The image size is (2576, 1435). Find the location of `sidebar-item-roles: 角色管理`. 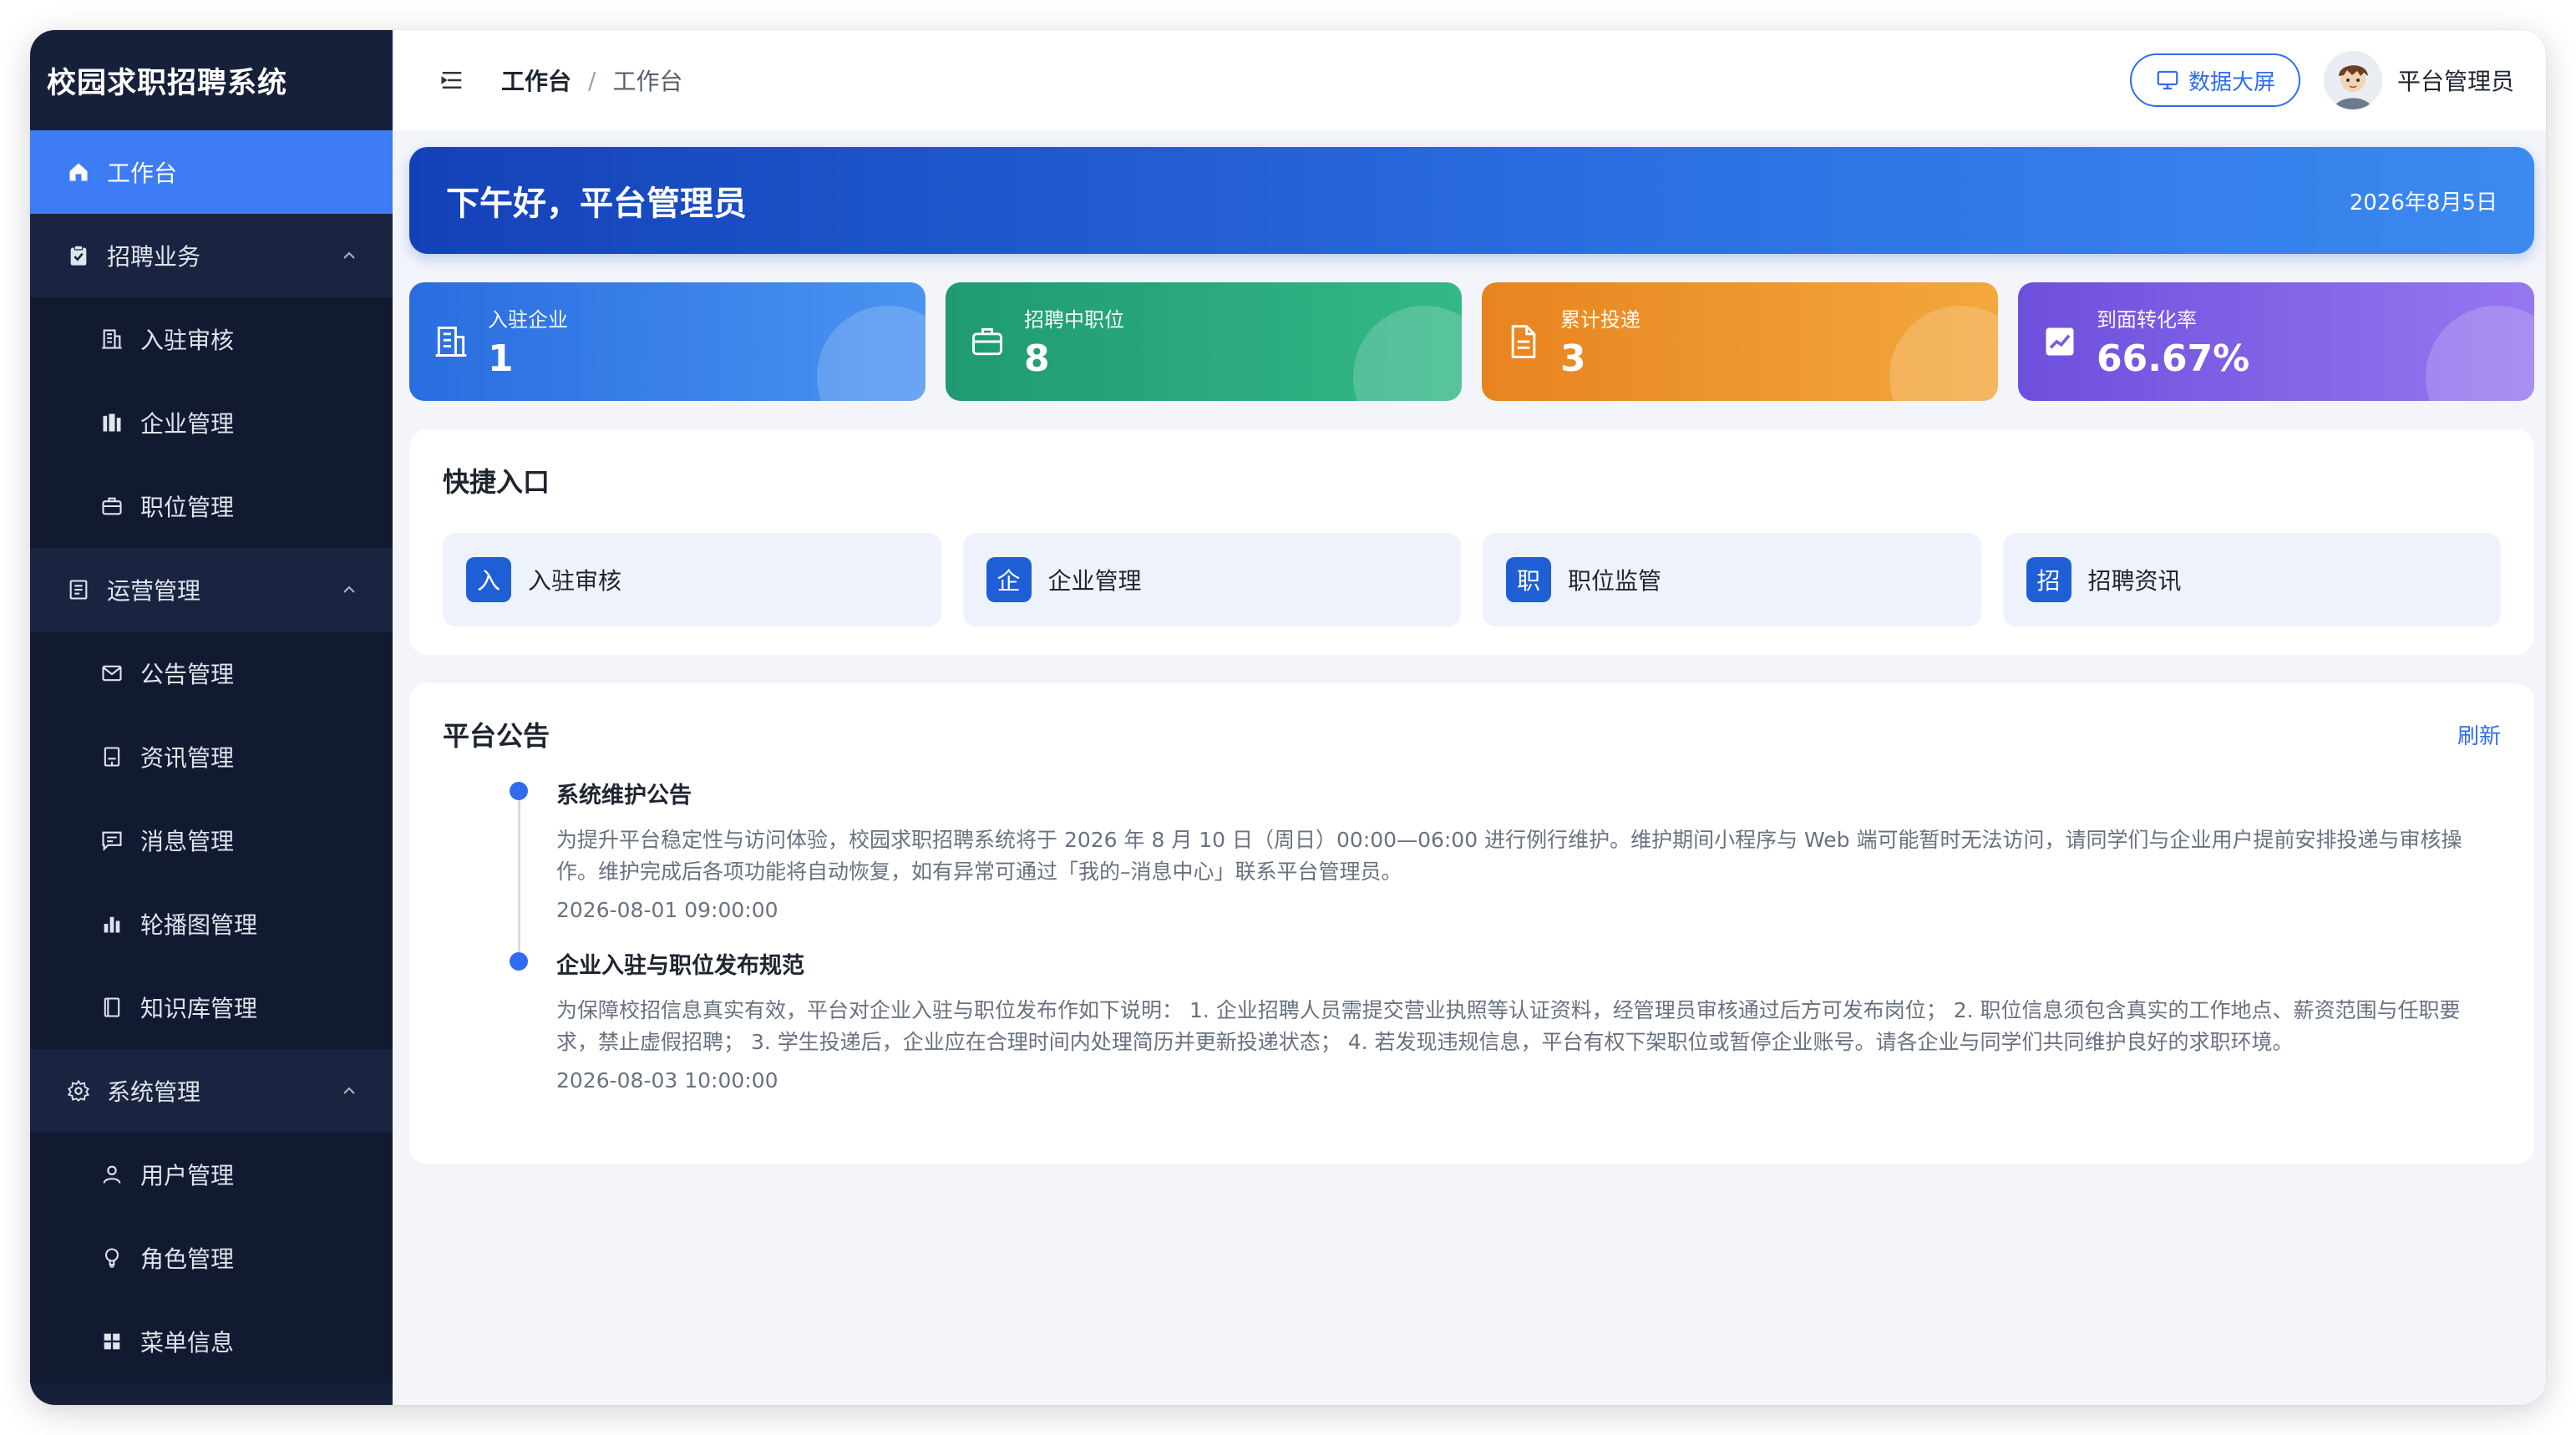

sidebar-item-roles: 角色管理 is located at coordinates (211, 1258).